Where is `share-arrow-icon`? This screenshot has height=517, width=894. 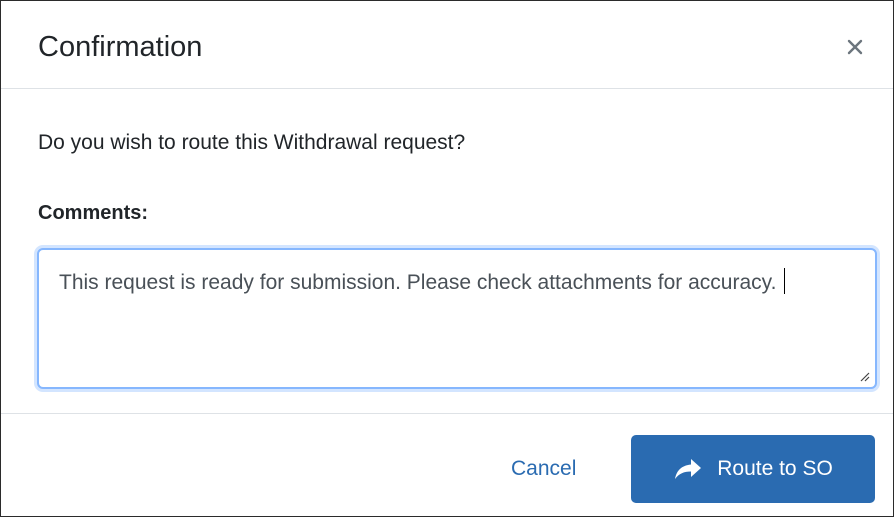
share-arrow-icon is located at coordinates (688, 469).